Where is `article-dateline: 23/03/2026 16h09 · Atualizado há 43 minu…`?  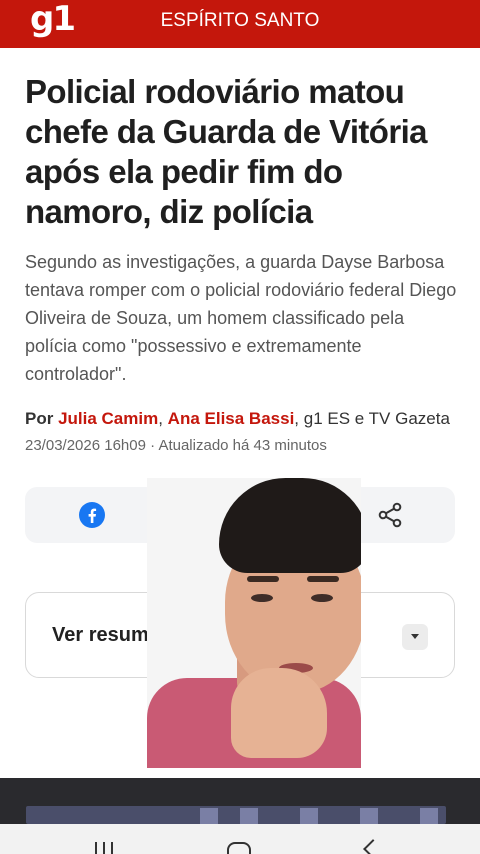 article-dateline: 23/03/2026 16h09 · Atualizado há 43 minu… is located at coordinates (176, 445).